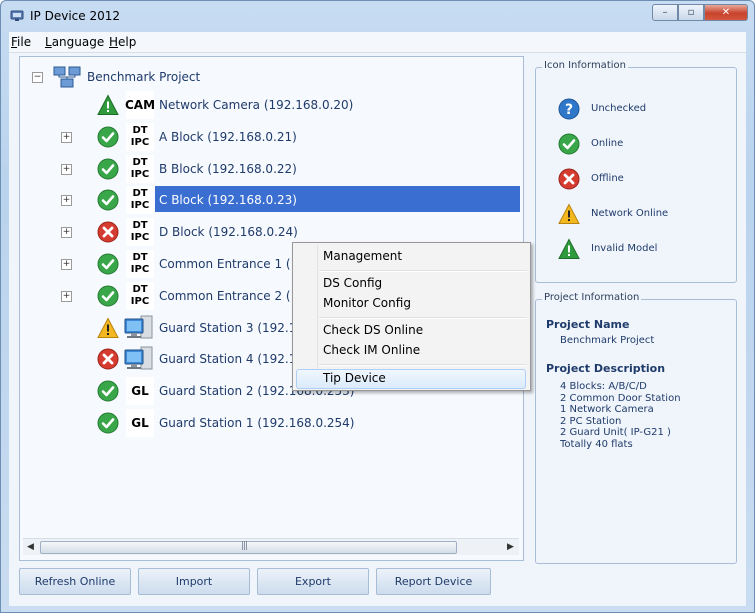 The image size is (755, 613). I want to click on online-legend-icon, so click(569, 144).